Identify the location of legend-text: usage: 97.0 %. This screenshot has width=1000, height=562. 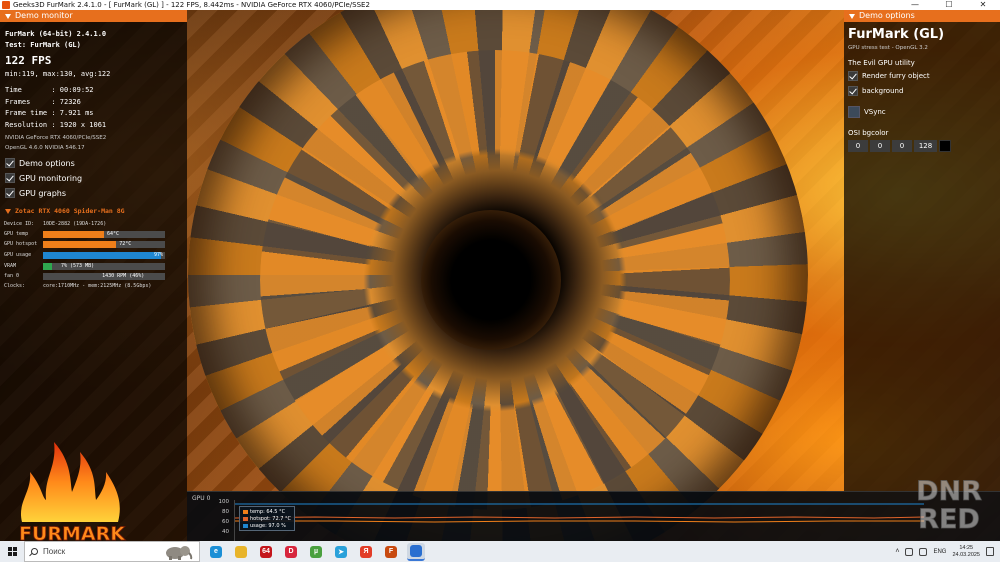
(268, 525).